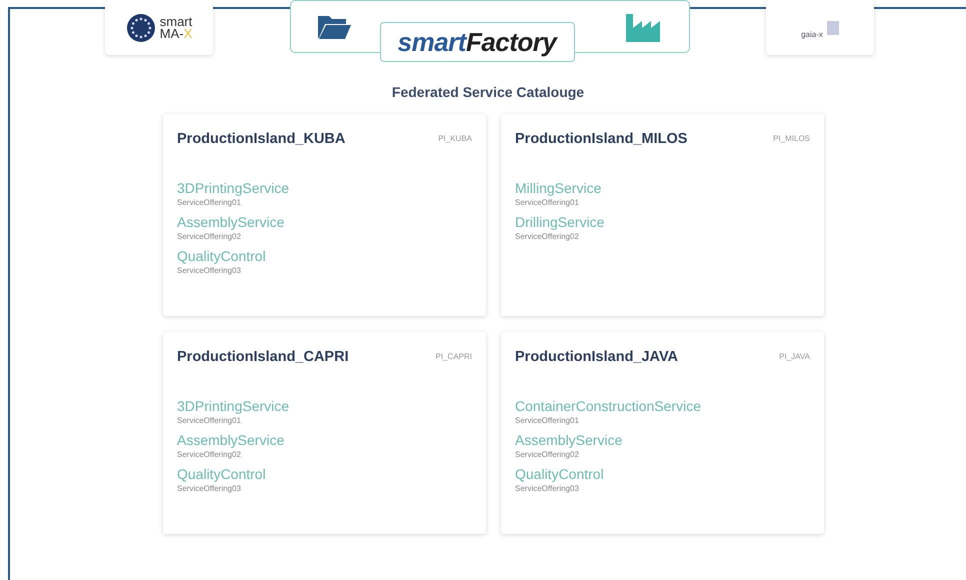 The width and height of the screenshot is (966, 580). Describe the element at coordinates (662, 188) in the screenshot. I see `service-link: MillingService` at that location.